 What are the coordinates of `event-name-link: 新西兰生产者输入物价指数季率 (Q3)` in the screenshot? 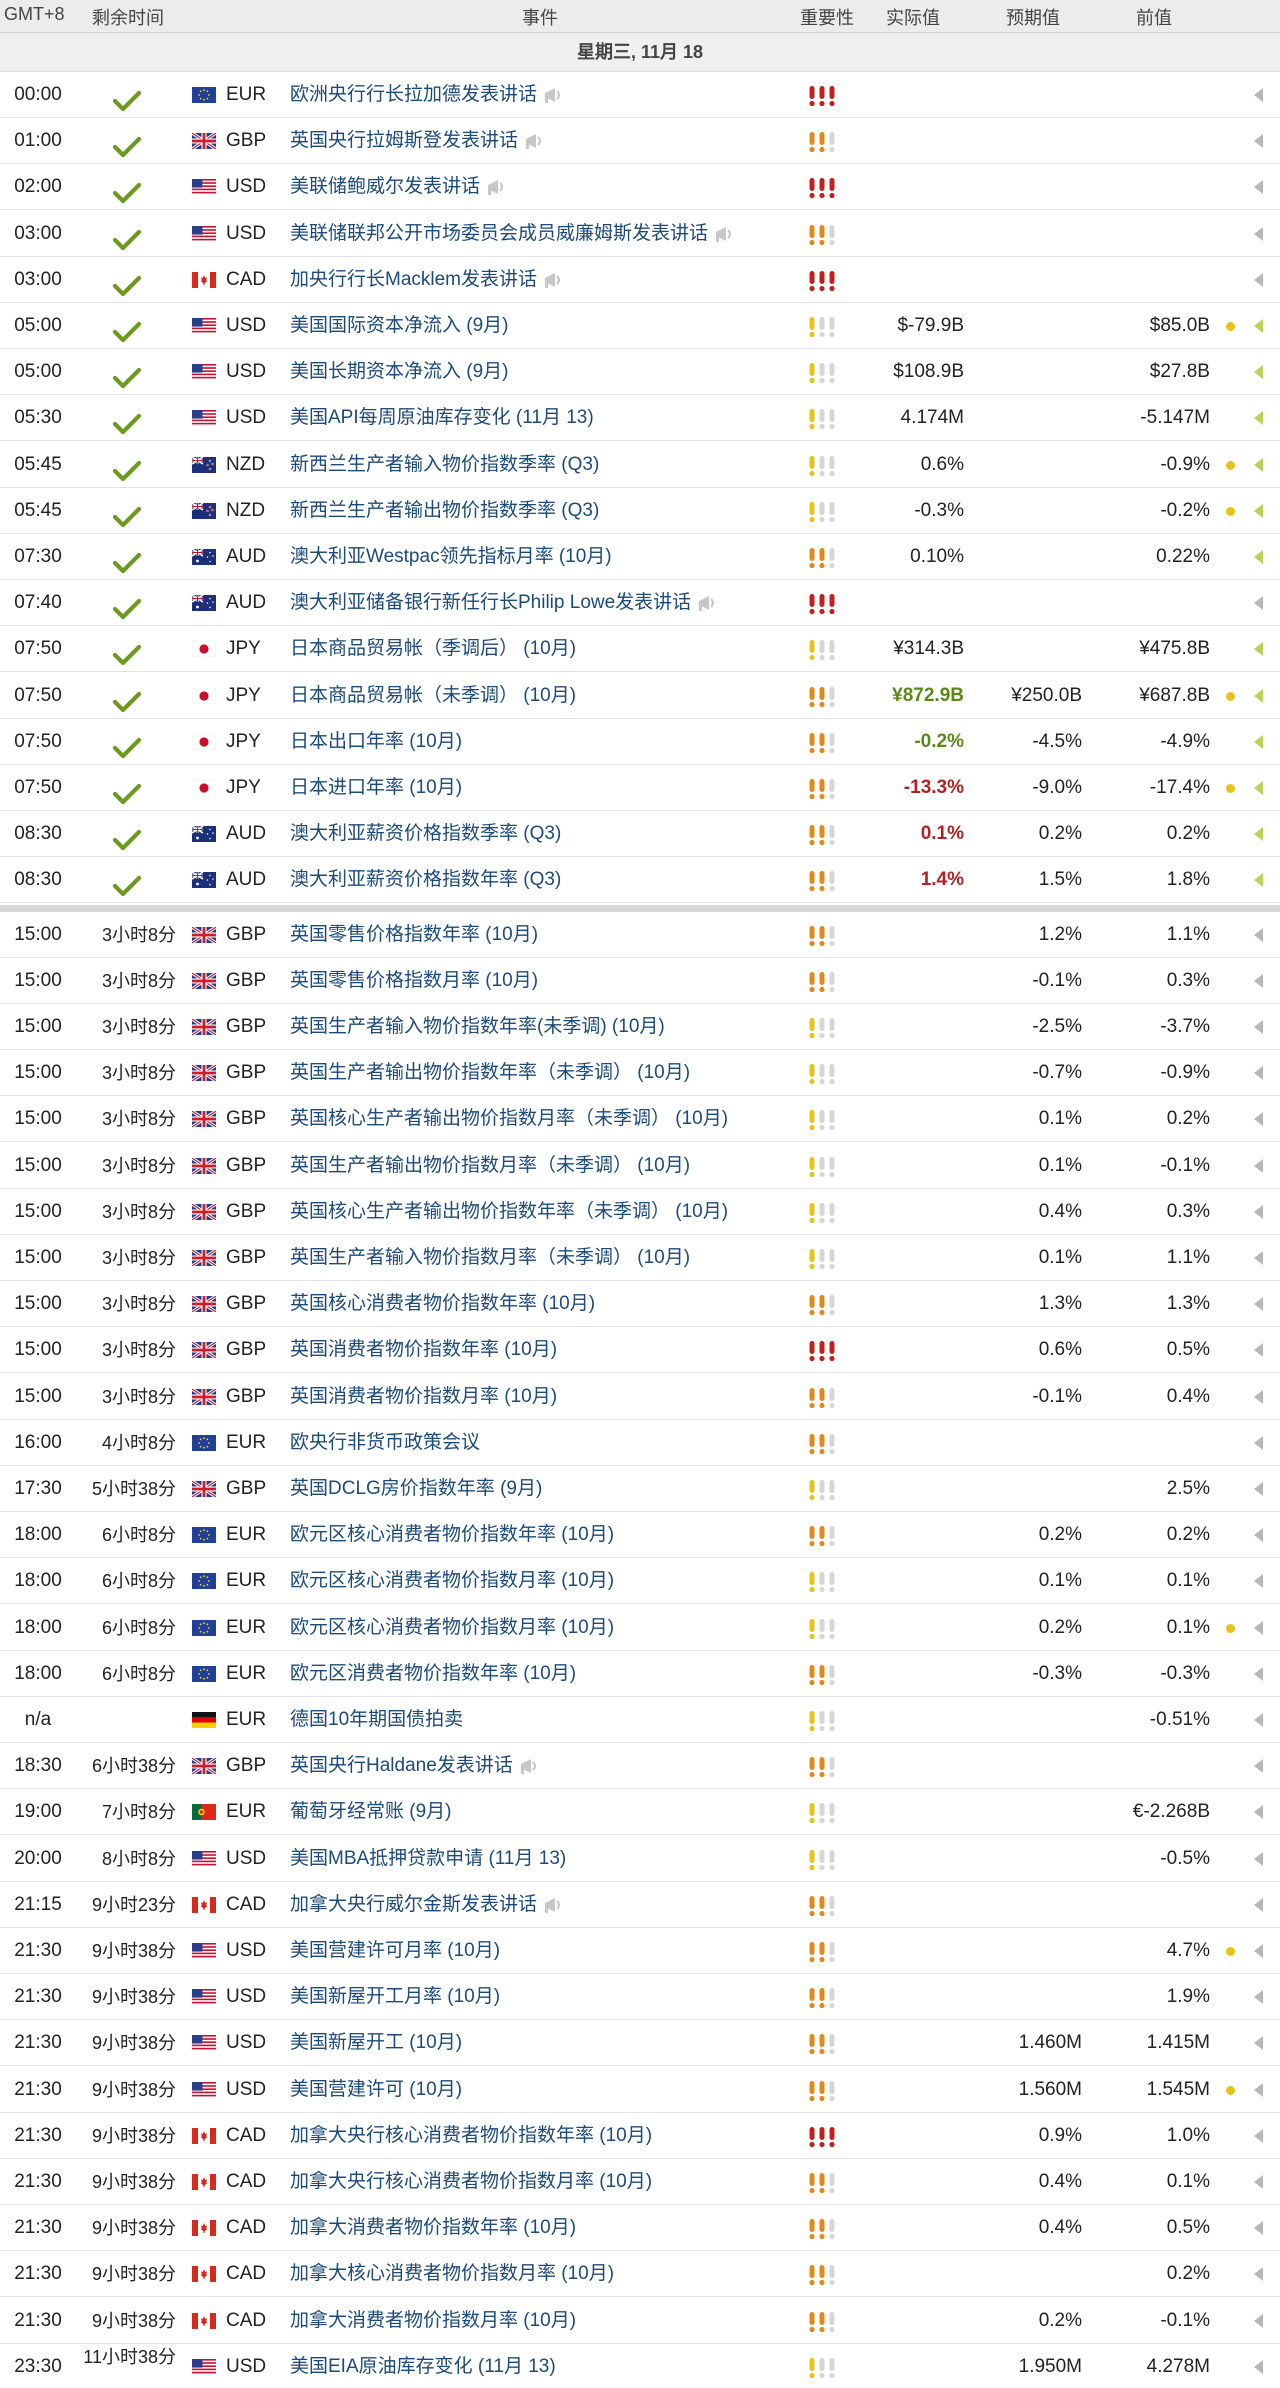 It's located at (444, 465).